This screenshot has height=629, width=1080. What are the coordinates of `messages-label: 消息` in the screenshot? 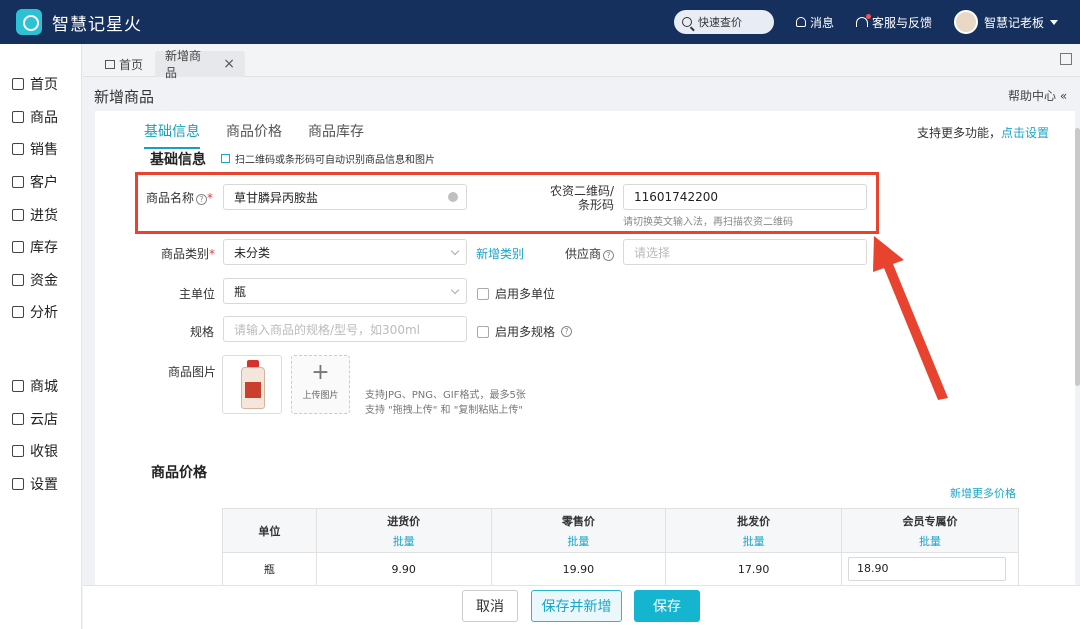 It's located at (821, 22).